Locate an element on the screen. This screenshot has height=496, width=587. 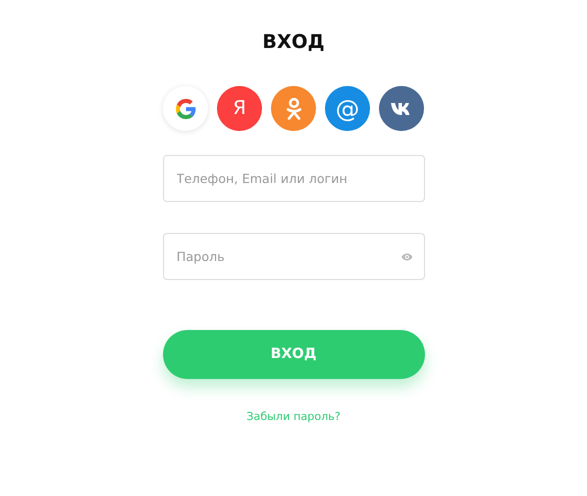
google-login-button is located at coordinates (185, 108).